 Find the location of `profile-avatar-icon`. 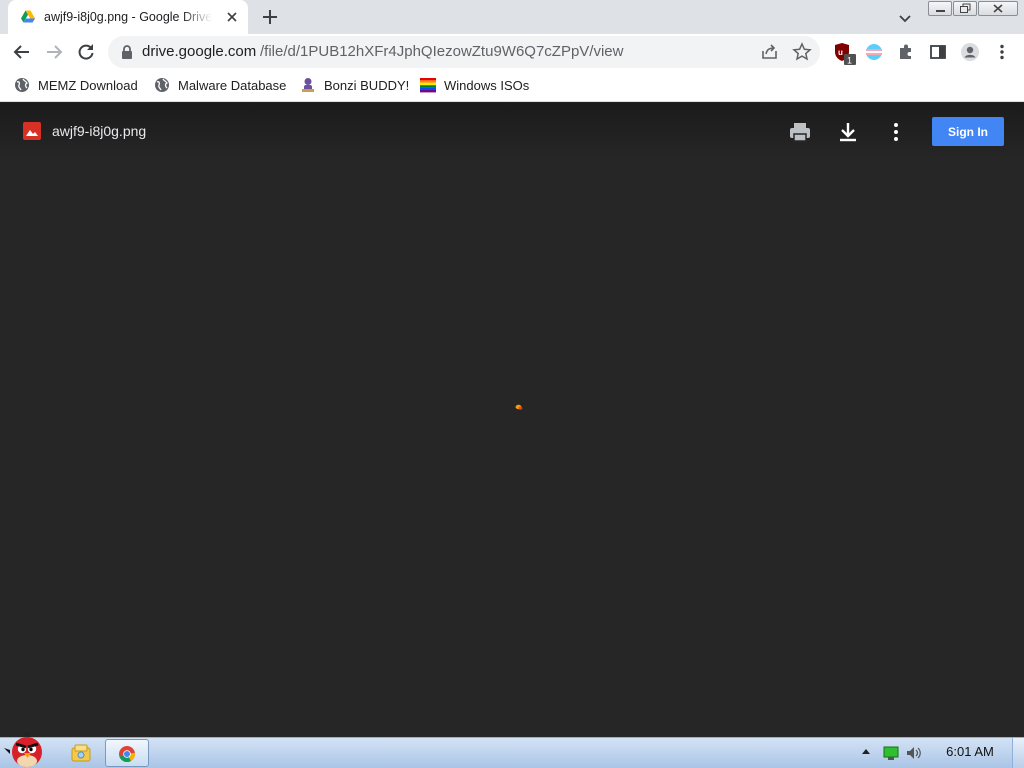

profile-avatar-icon is located at coordinates (970, 52).